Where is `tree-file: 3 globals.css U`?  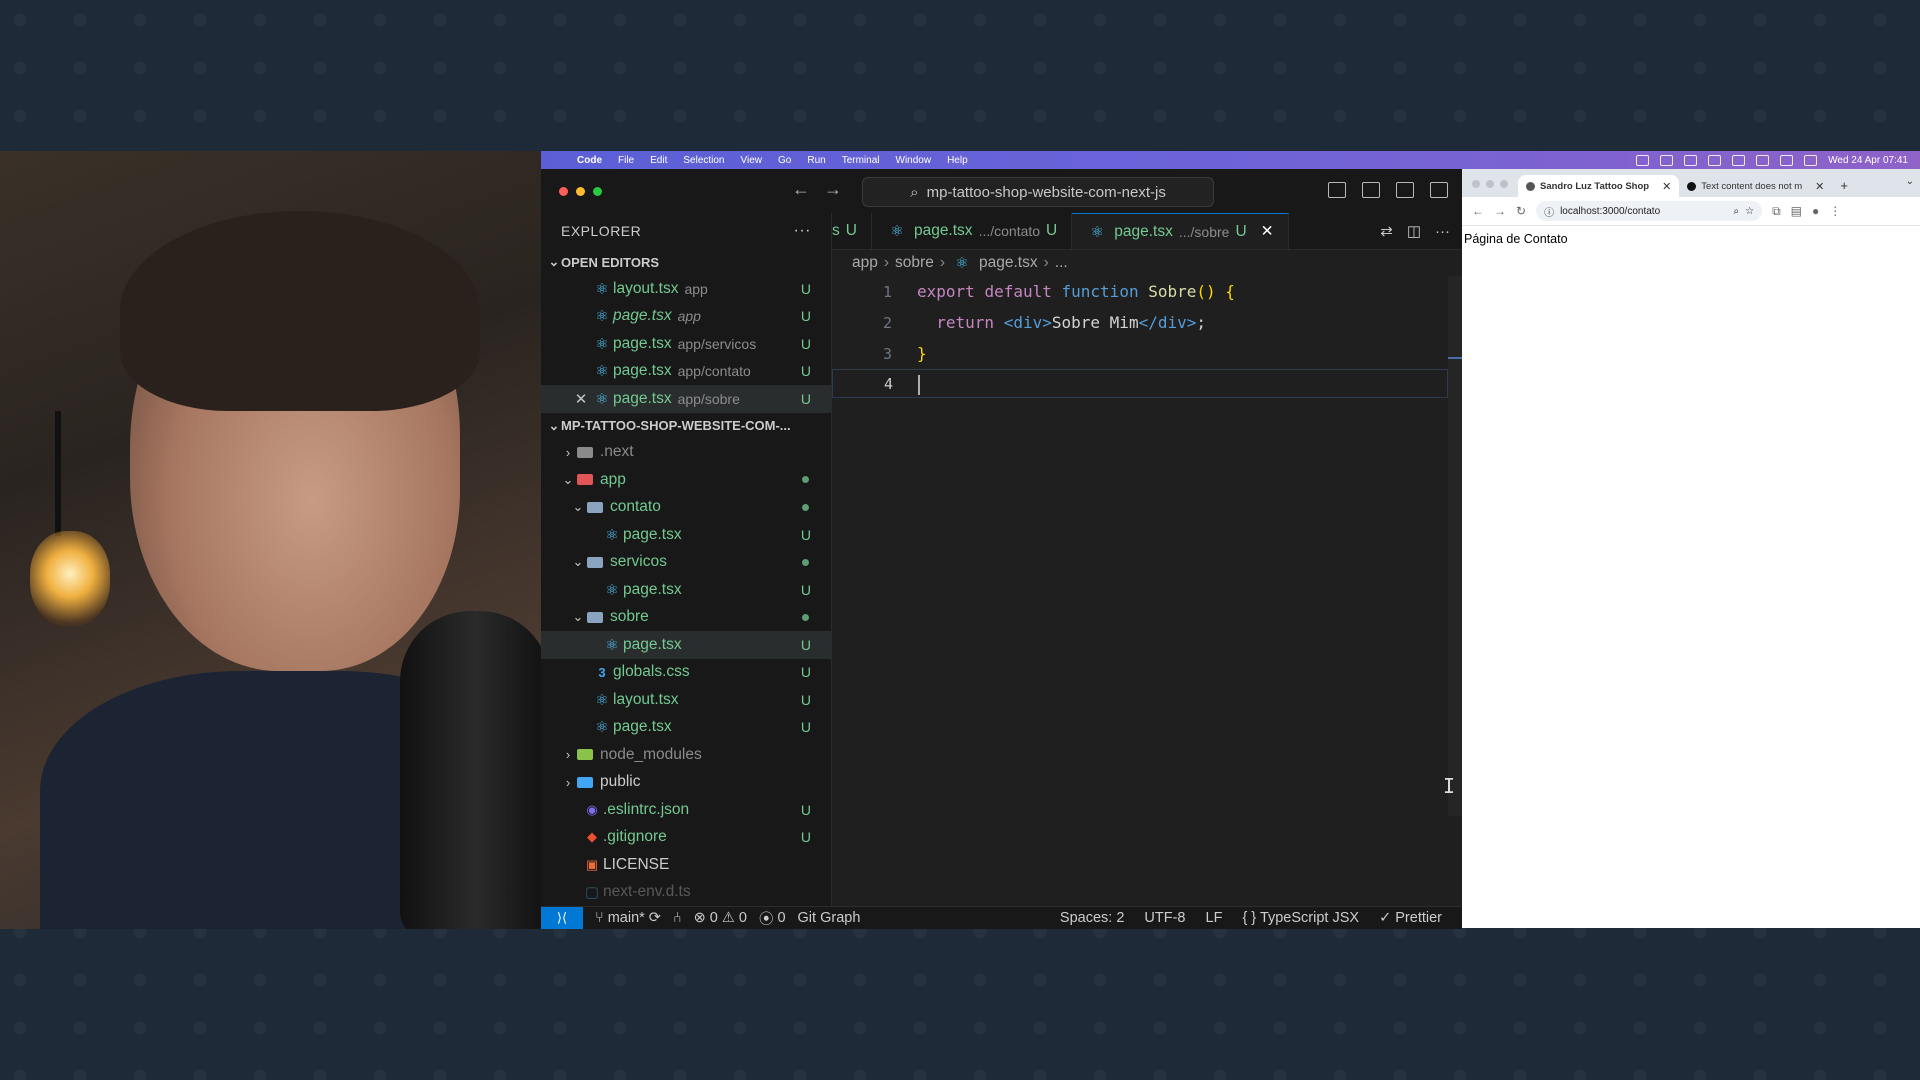 tree-file: 3 globals.css U is located at coordinates (686, 673).